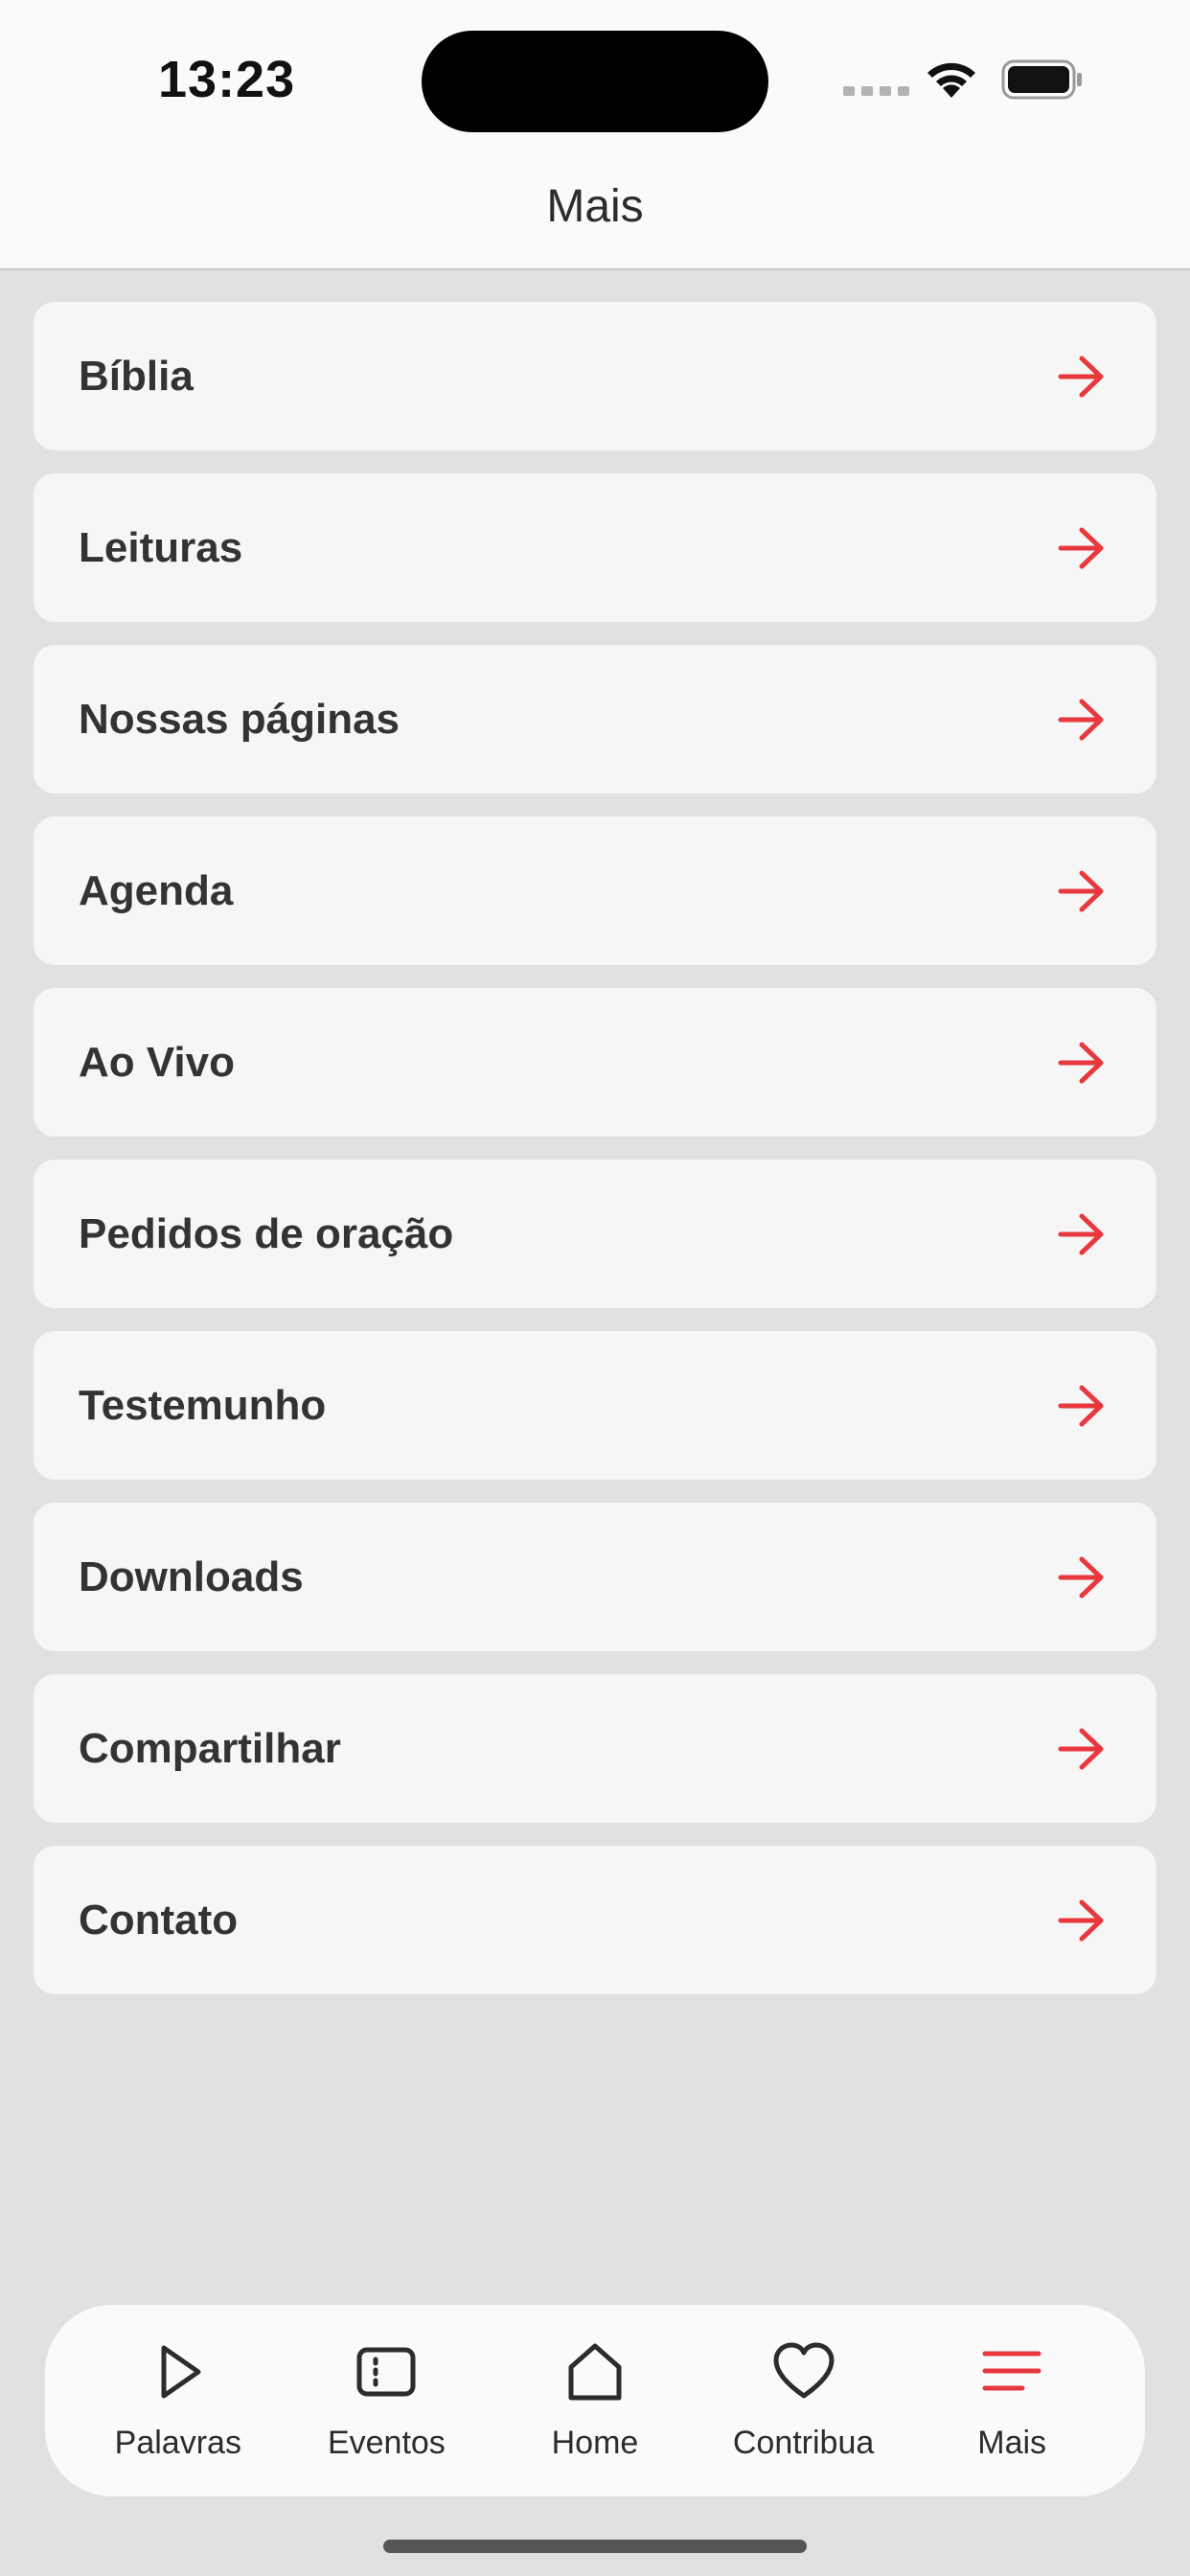 This screenshot has width=1190, height=2576. Describe the element at coordinates (178, 2442) in the screenshot. I see `tab-label: Palavras` at that location.